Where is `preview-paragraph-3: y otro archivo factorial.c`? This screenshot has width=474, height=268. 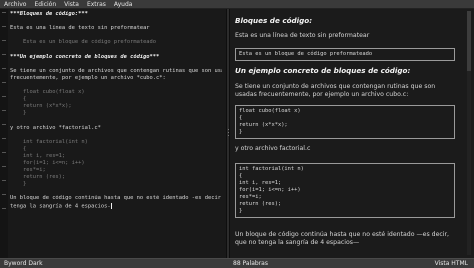
preview-paragraph-3: y otro archivo factorial.c is located at coordinates (273, 148).